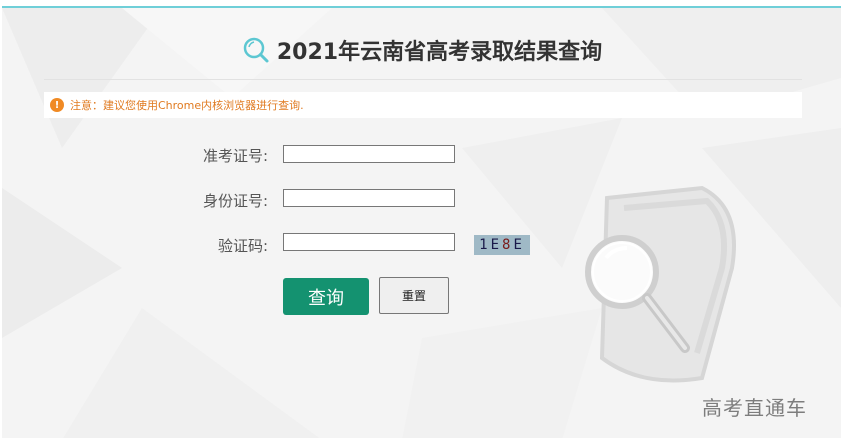 The width and height of the screenshot is (843, 442). I want to click on exam-number-label: 准考证号:, so click(235, 156).